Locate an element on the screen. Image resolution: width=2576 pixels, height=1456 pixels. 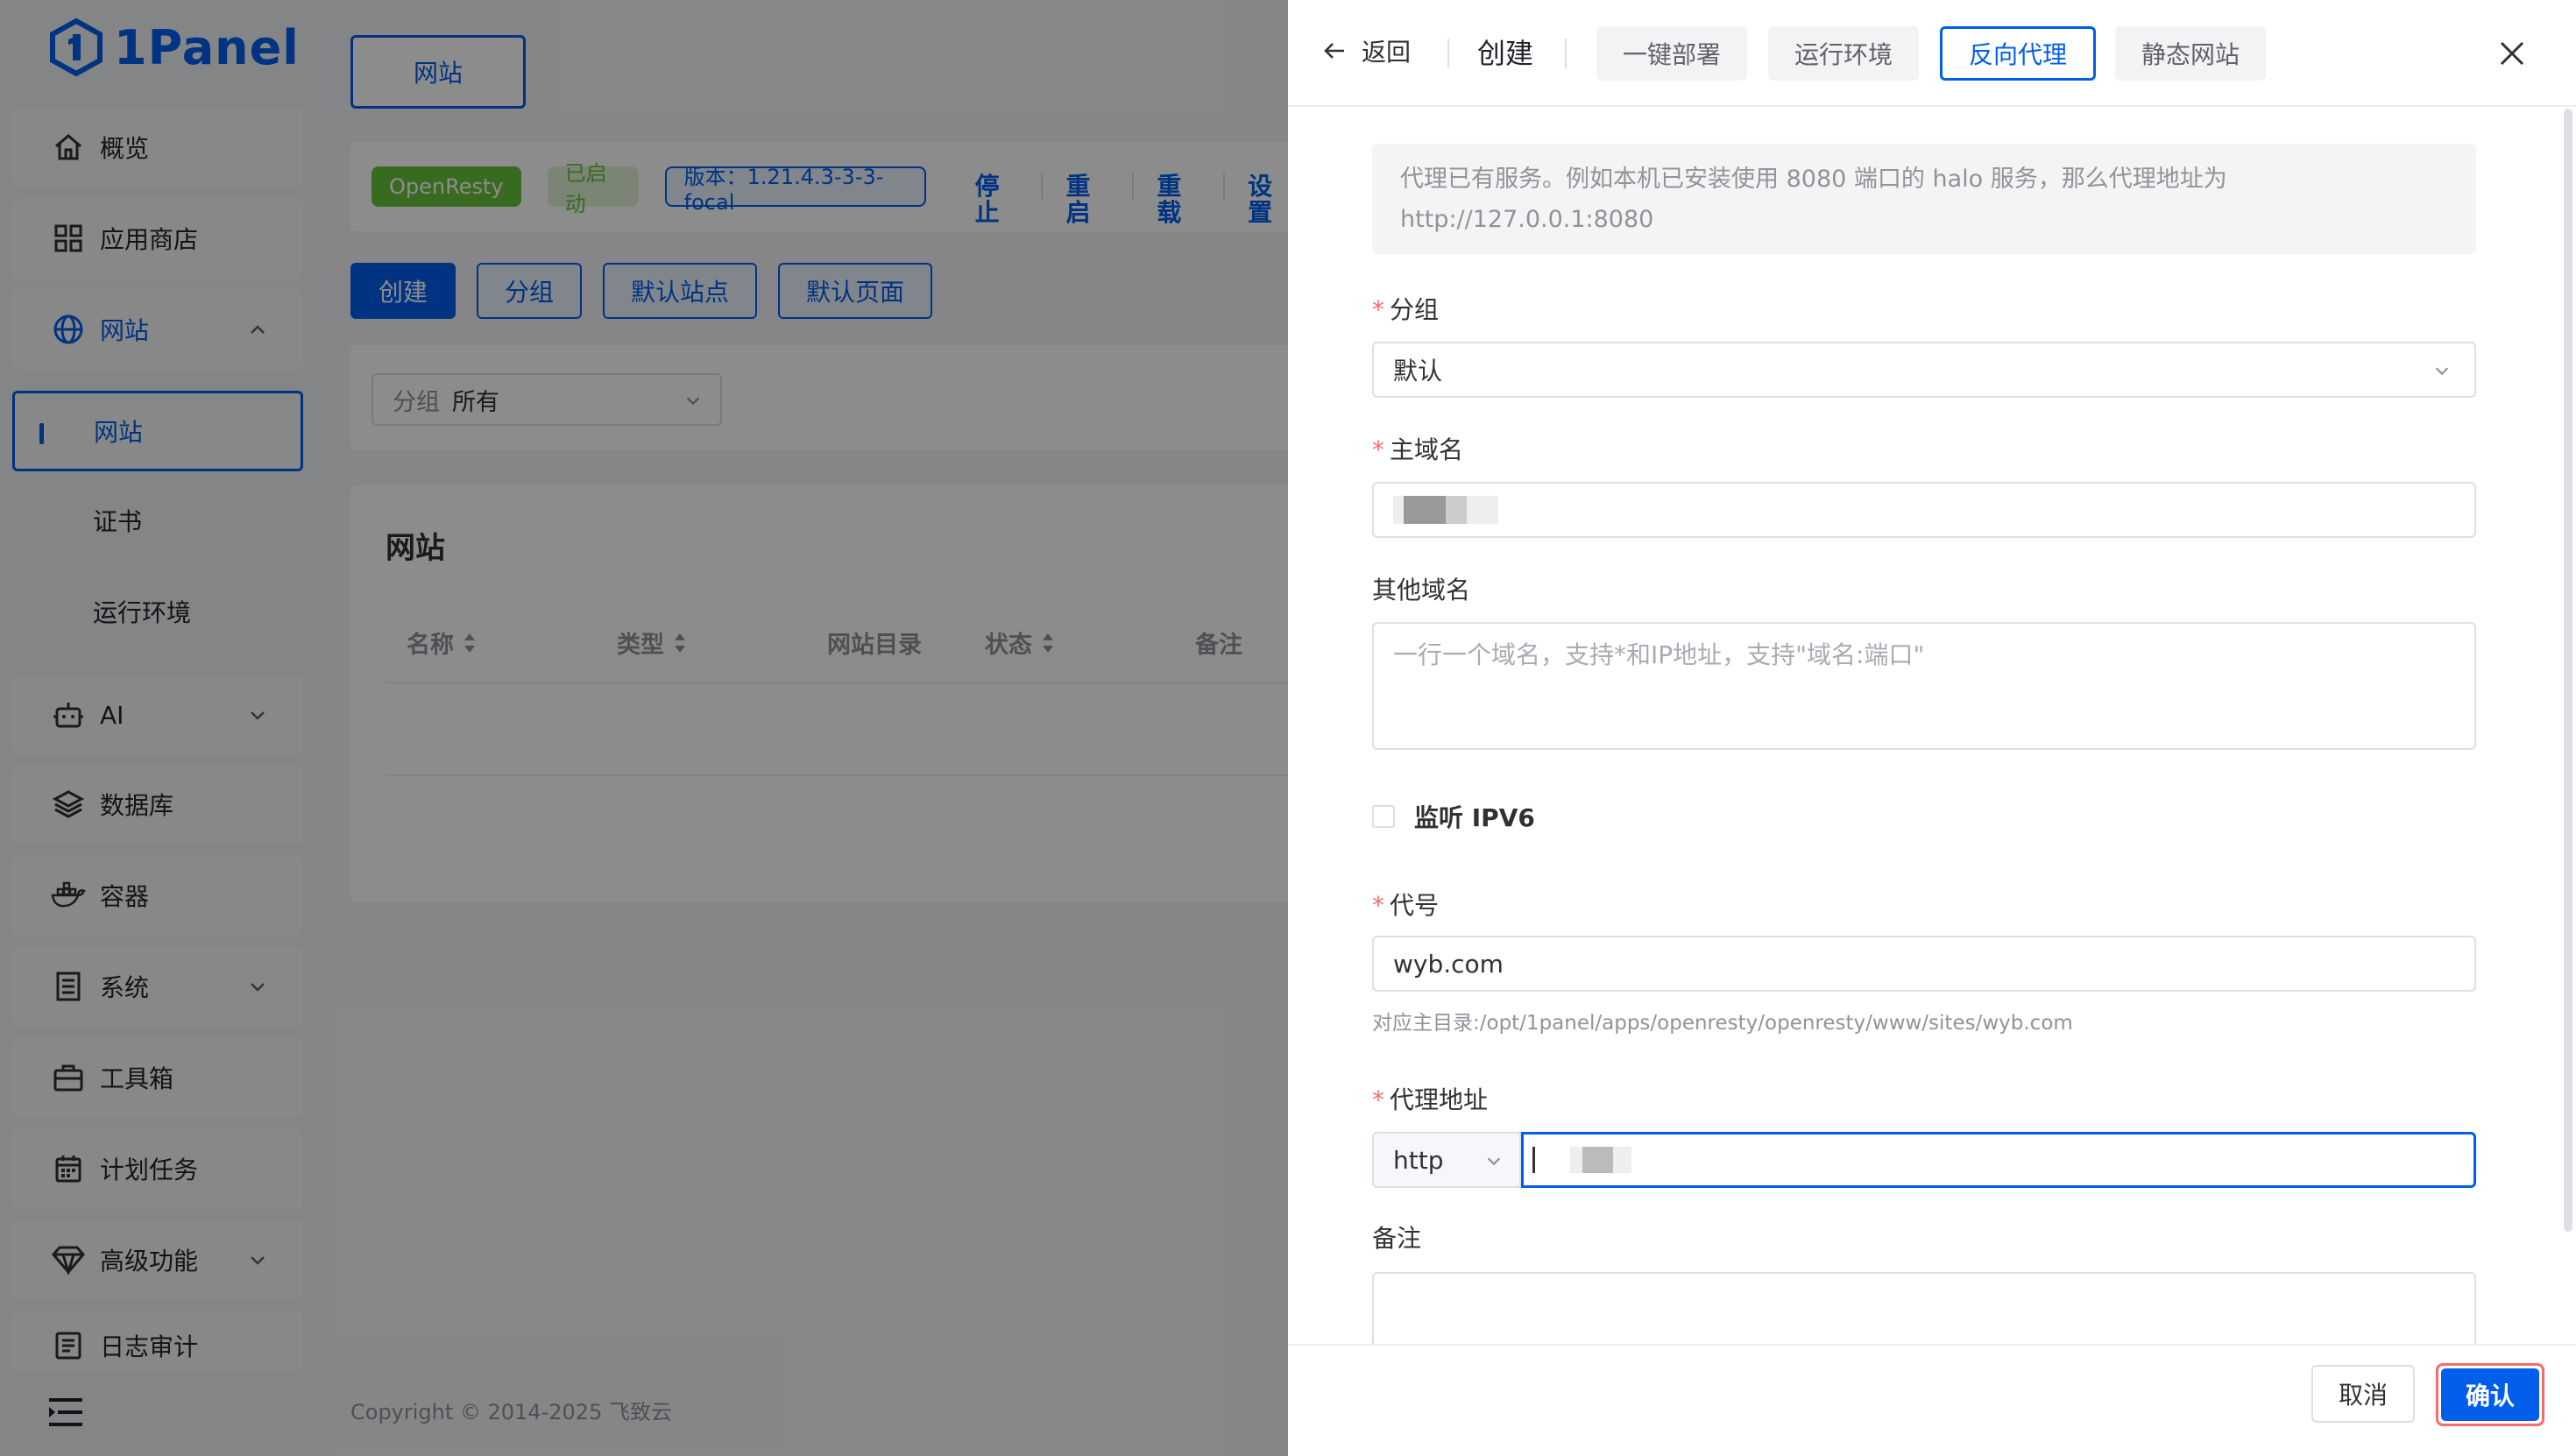
alias-input: wyb.com is located at coordinates (1924, 964).